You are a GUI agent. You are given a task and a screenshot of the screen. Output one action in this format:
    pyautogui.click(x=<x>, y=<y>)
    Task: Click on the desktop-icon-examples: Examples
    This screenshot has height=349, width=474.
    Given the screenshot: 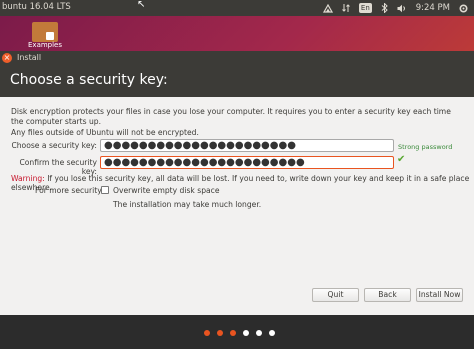 What is the action you would take?
    pyautogui.click(x=45, y=35)
    